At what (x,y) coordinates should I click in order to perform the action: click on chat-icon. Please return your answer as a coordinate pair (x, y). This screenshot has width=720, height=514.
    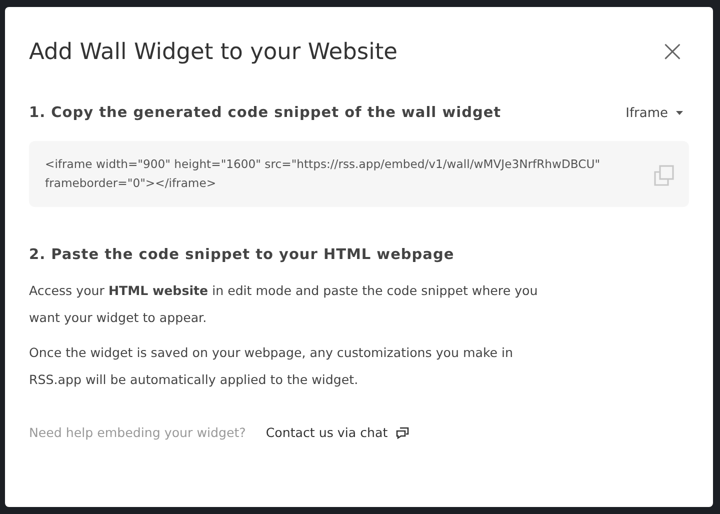
    Looking at the image, I should click on (402, 432).